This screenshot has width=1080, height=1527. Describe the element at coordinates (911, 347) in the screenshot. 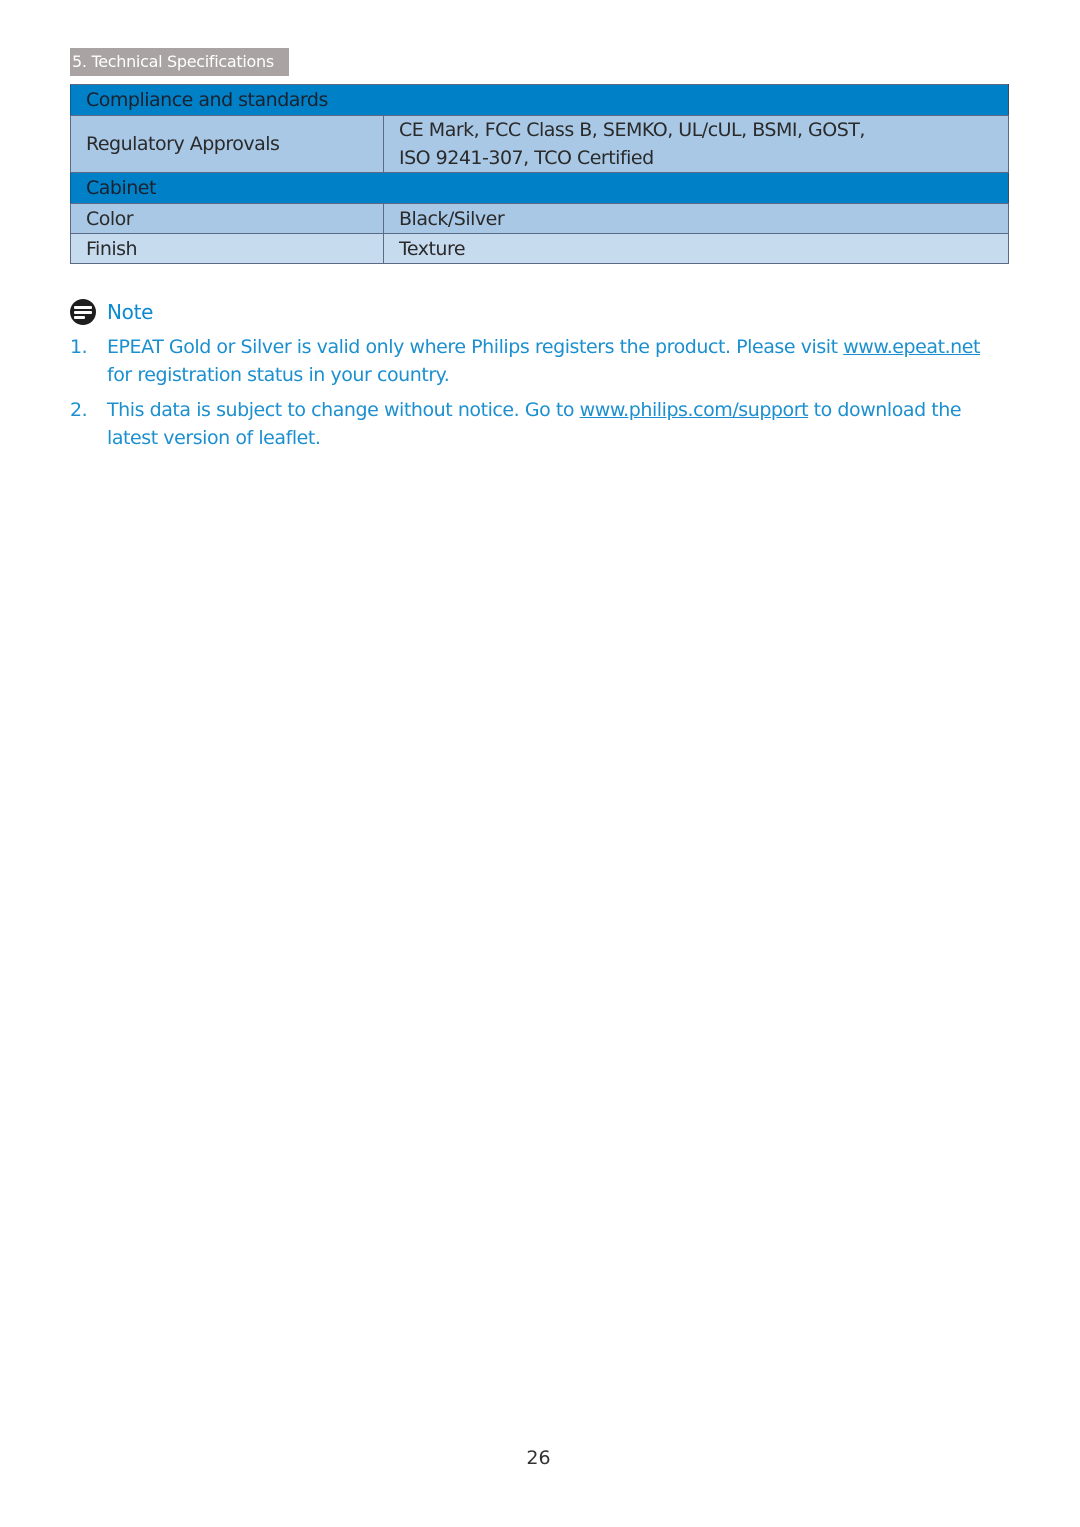

I see `epeat-link: www.epeat.net` at that location.